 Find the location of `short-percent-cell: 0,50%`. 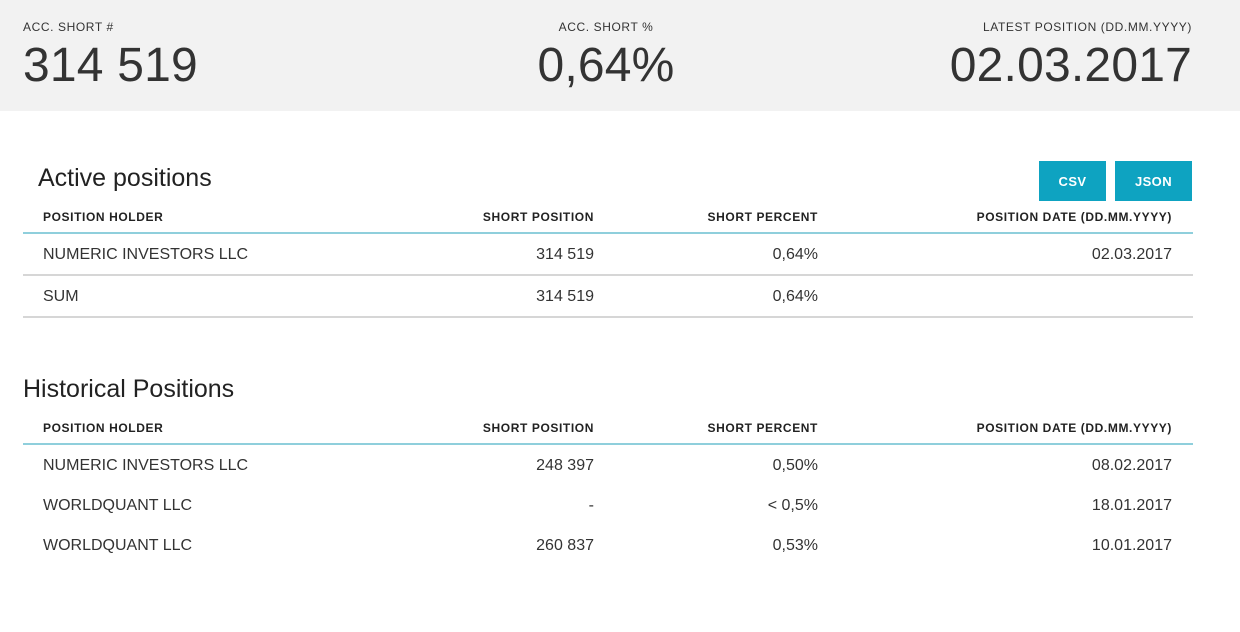

short-percent-cell: 0,50% is located at coordinates (795, 465).